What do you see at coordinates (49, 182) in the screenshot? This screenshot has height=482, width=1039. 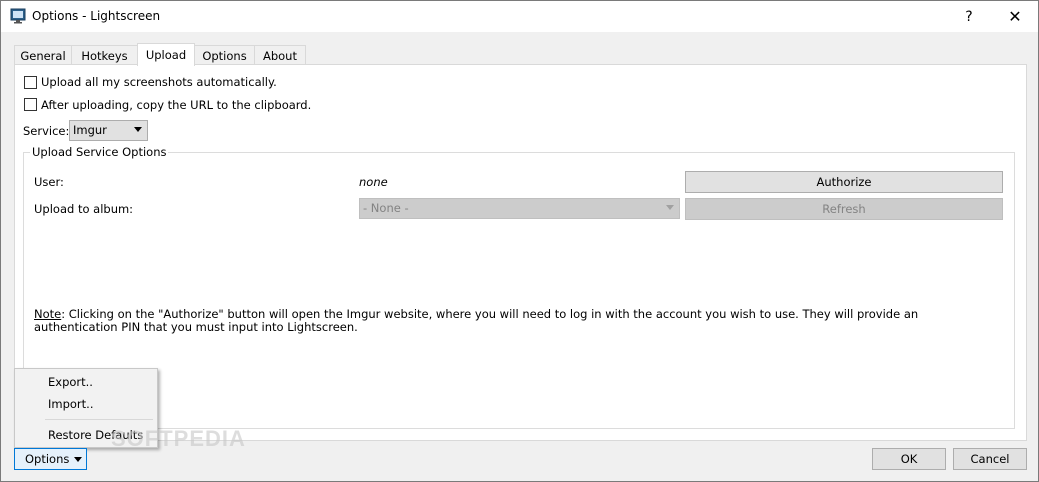 I see `user-label: User:` at bounding box center [49, 182].